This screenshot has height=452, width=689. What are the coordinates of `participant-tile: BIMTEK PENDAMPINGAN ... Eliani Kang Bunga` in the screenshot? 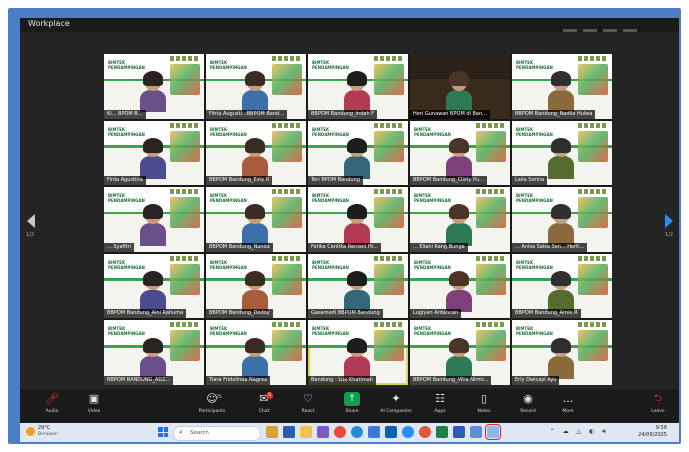 It's located at (460, 219).